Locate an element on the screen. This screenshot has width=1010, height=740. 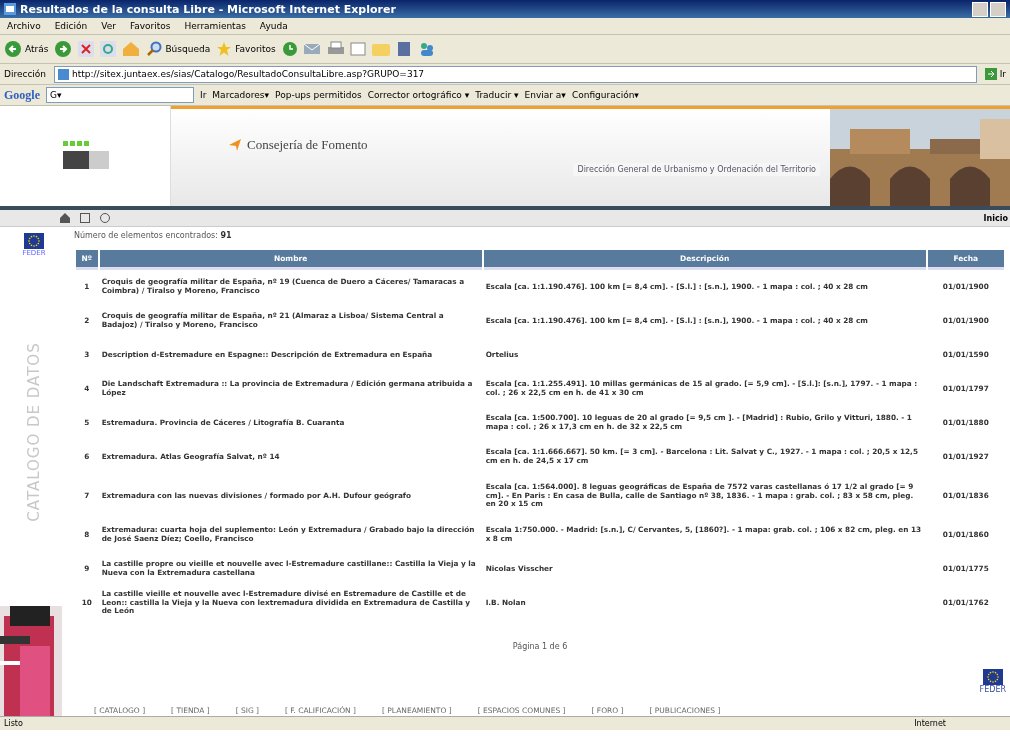
favorites-button: Favoritos is located at coordinates (246, 49).